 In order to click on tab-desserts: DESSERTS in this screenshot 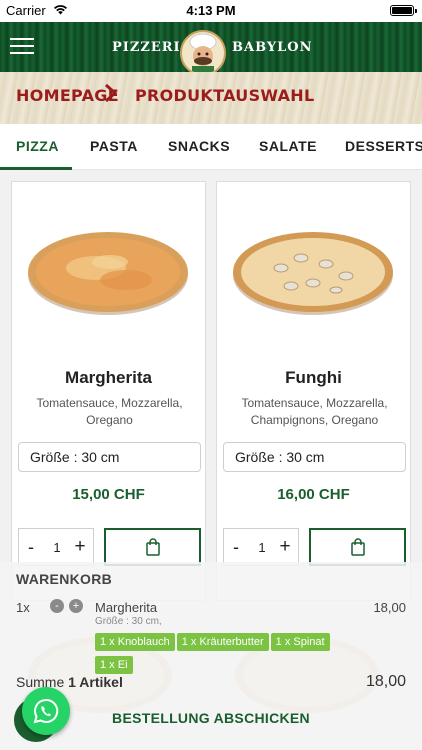, I will do `click(383, 146)`.